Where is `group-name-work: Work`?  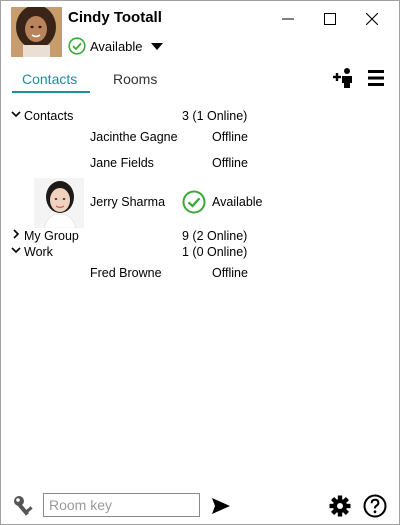 group-name-work: Work is located at coordinates (38, 252).